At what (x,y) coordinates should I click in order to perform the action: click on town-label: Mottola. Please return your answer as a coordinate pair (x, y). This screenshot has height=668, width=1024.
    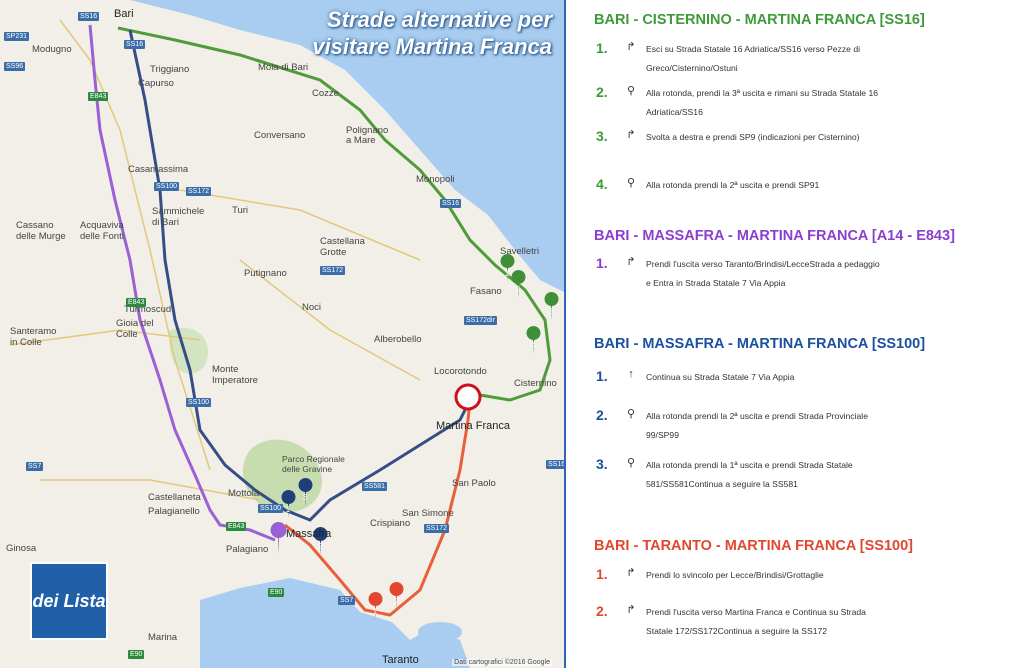
    Looking at the image, I should click on (244, 493).